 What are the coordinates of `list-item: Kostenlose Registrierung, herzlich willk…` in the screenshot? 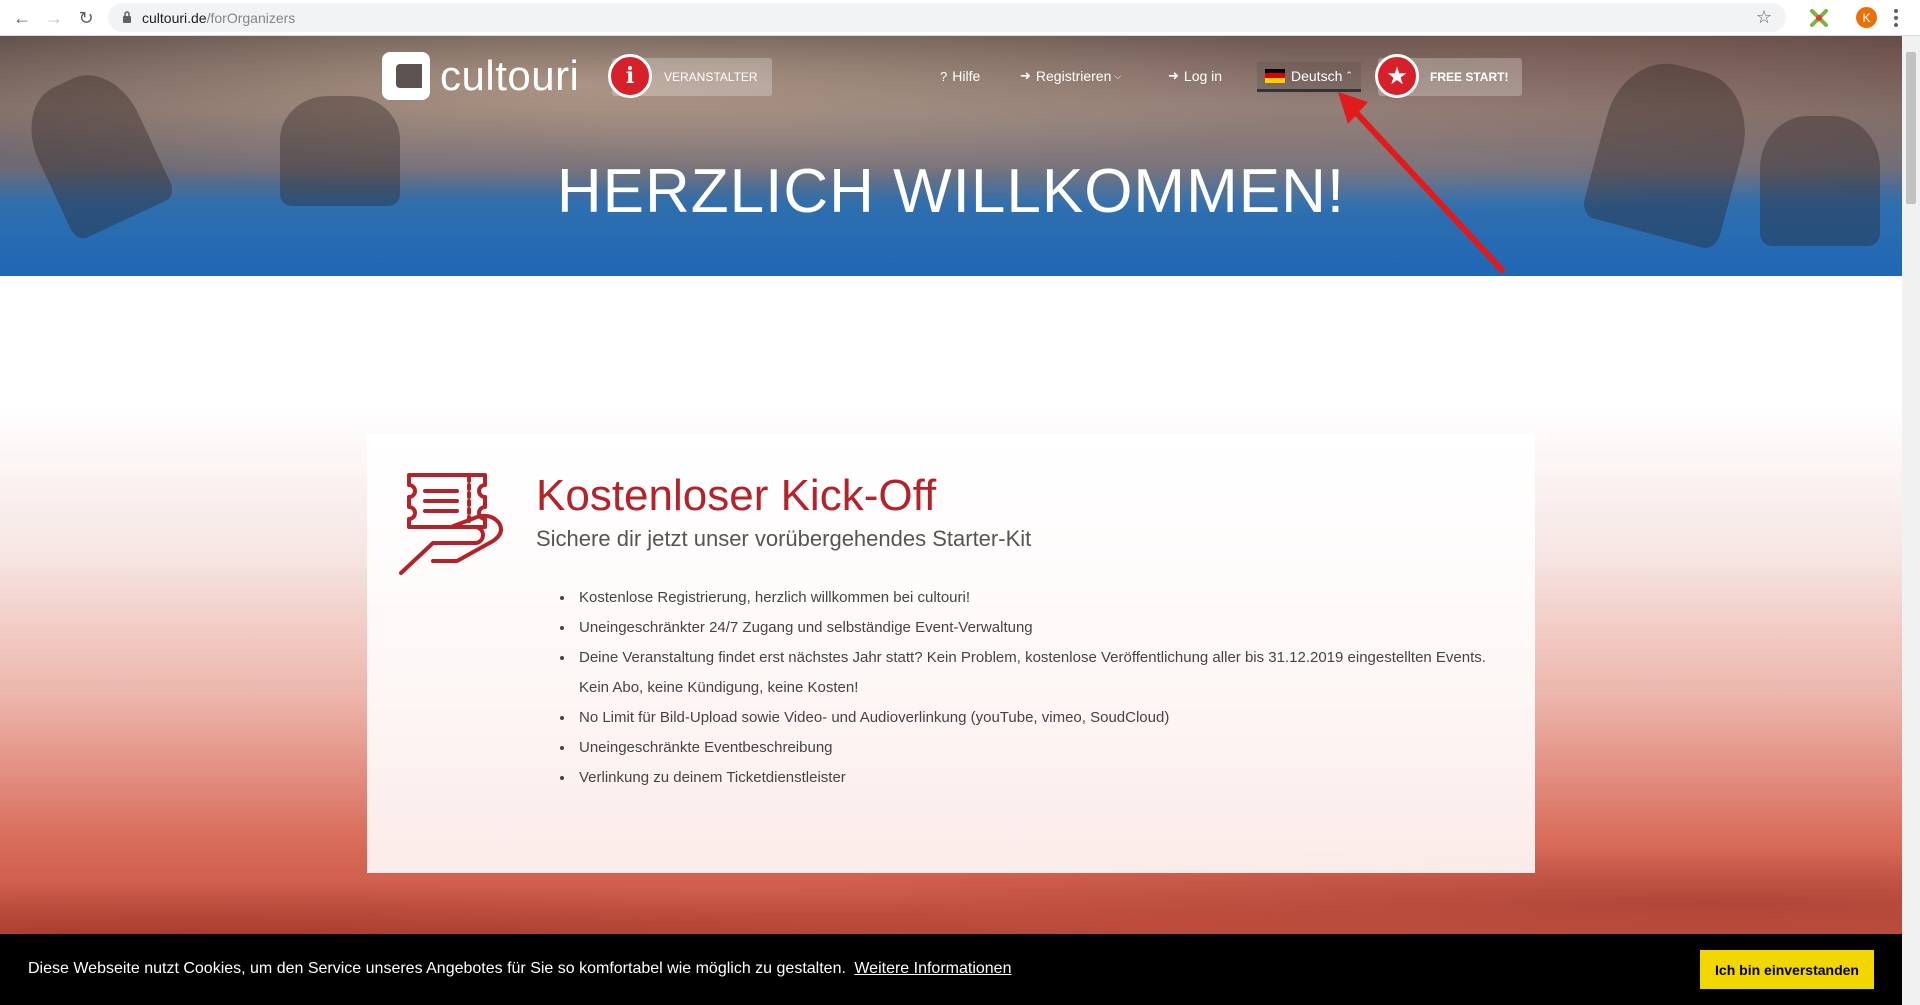 It's located at (1035, 598).